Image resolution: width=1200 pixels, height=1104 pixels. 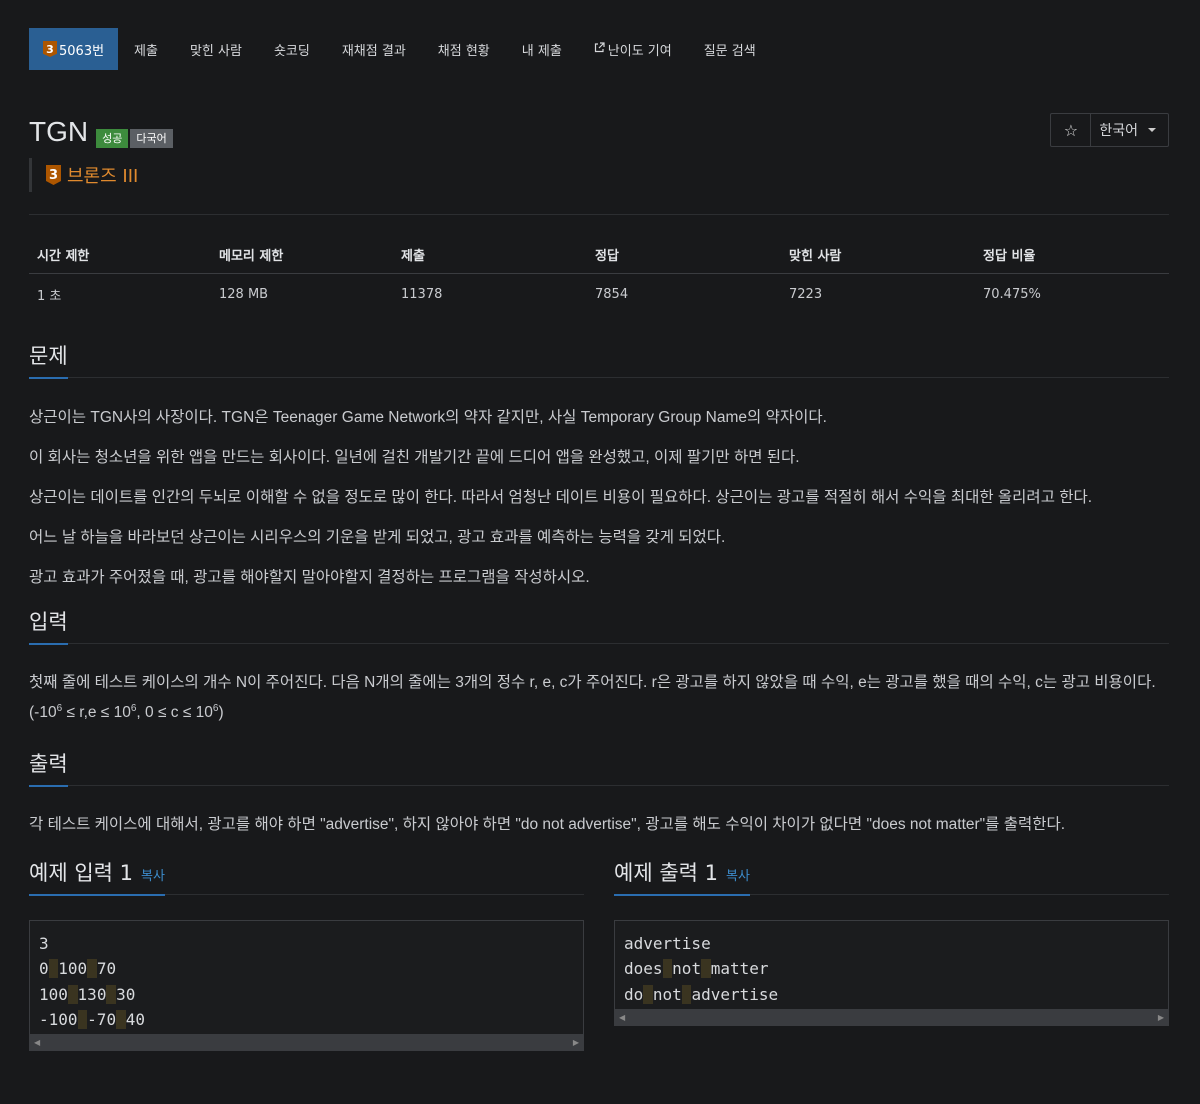 I want to click on code-token: 70, so click(x=106, y=969).